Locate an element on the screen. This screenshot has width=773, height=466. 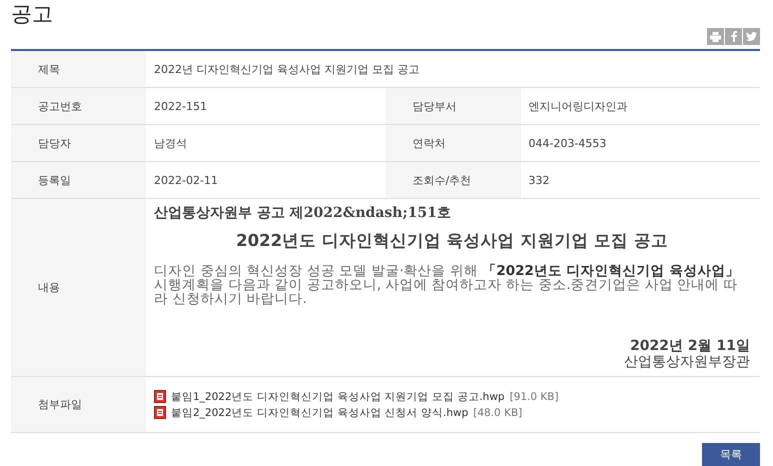
facebook-button is located at coordinates (733, 36).